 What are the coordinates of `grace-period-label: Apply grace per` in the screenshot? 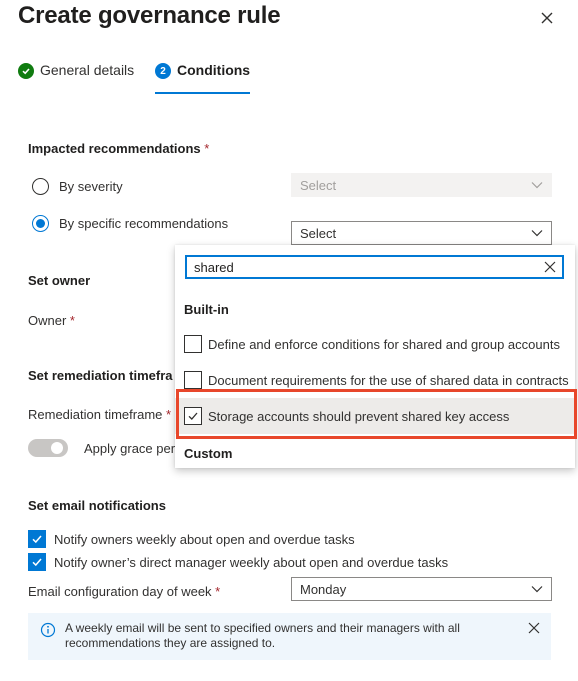 It's located at (130, 448).